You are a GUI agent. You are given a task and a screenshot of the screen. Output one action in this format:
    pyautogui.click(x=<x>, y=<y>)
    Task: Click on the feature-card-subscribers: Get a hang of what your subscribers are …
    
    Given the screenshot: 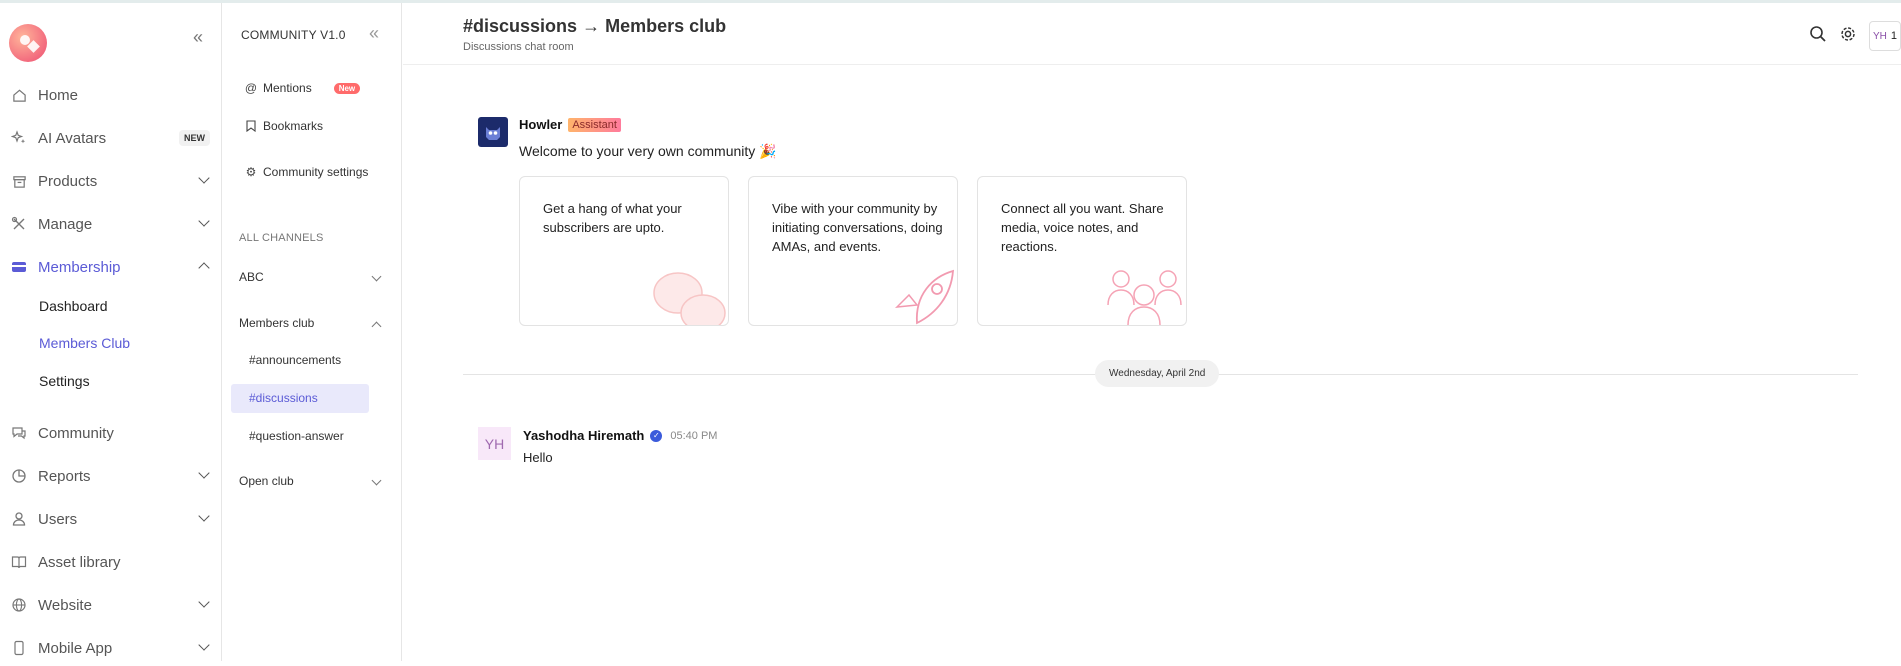 What is the action you would take?
    pyautogui.click(x=624, y=251)
    